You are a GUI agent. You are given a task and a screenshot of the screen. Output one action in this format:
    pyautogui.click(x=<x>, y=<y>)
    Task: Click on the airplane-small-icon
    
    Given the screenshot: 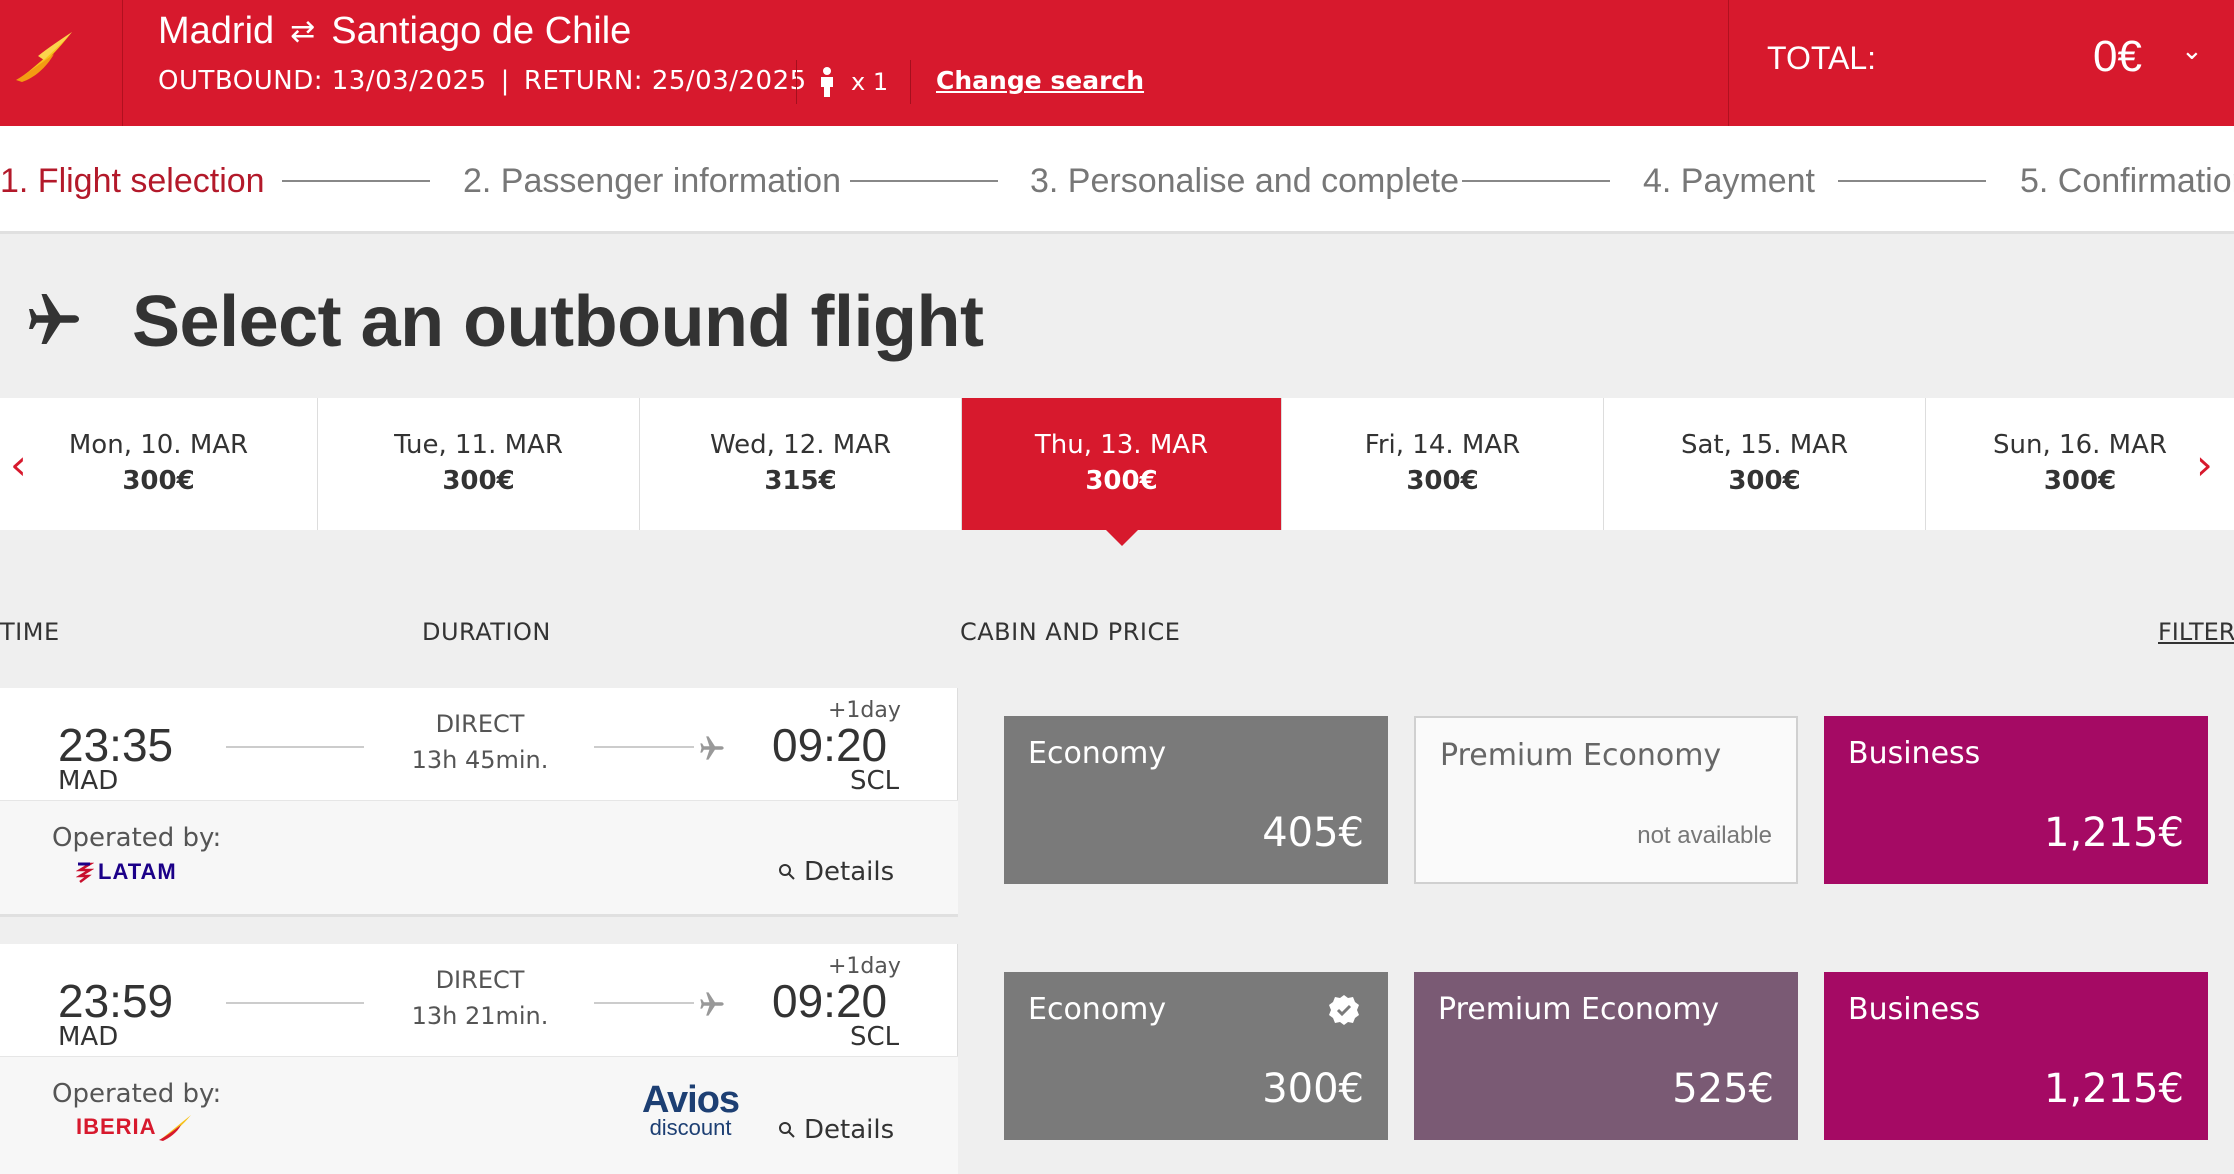 What is the action you would take?
    pyautogui.click(x=712, y=748)
    